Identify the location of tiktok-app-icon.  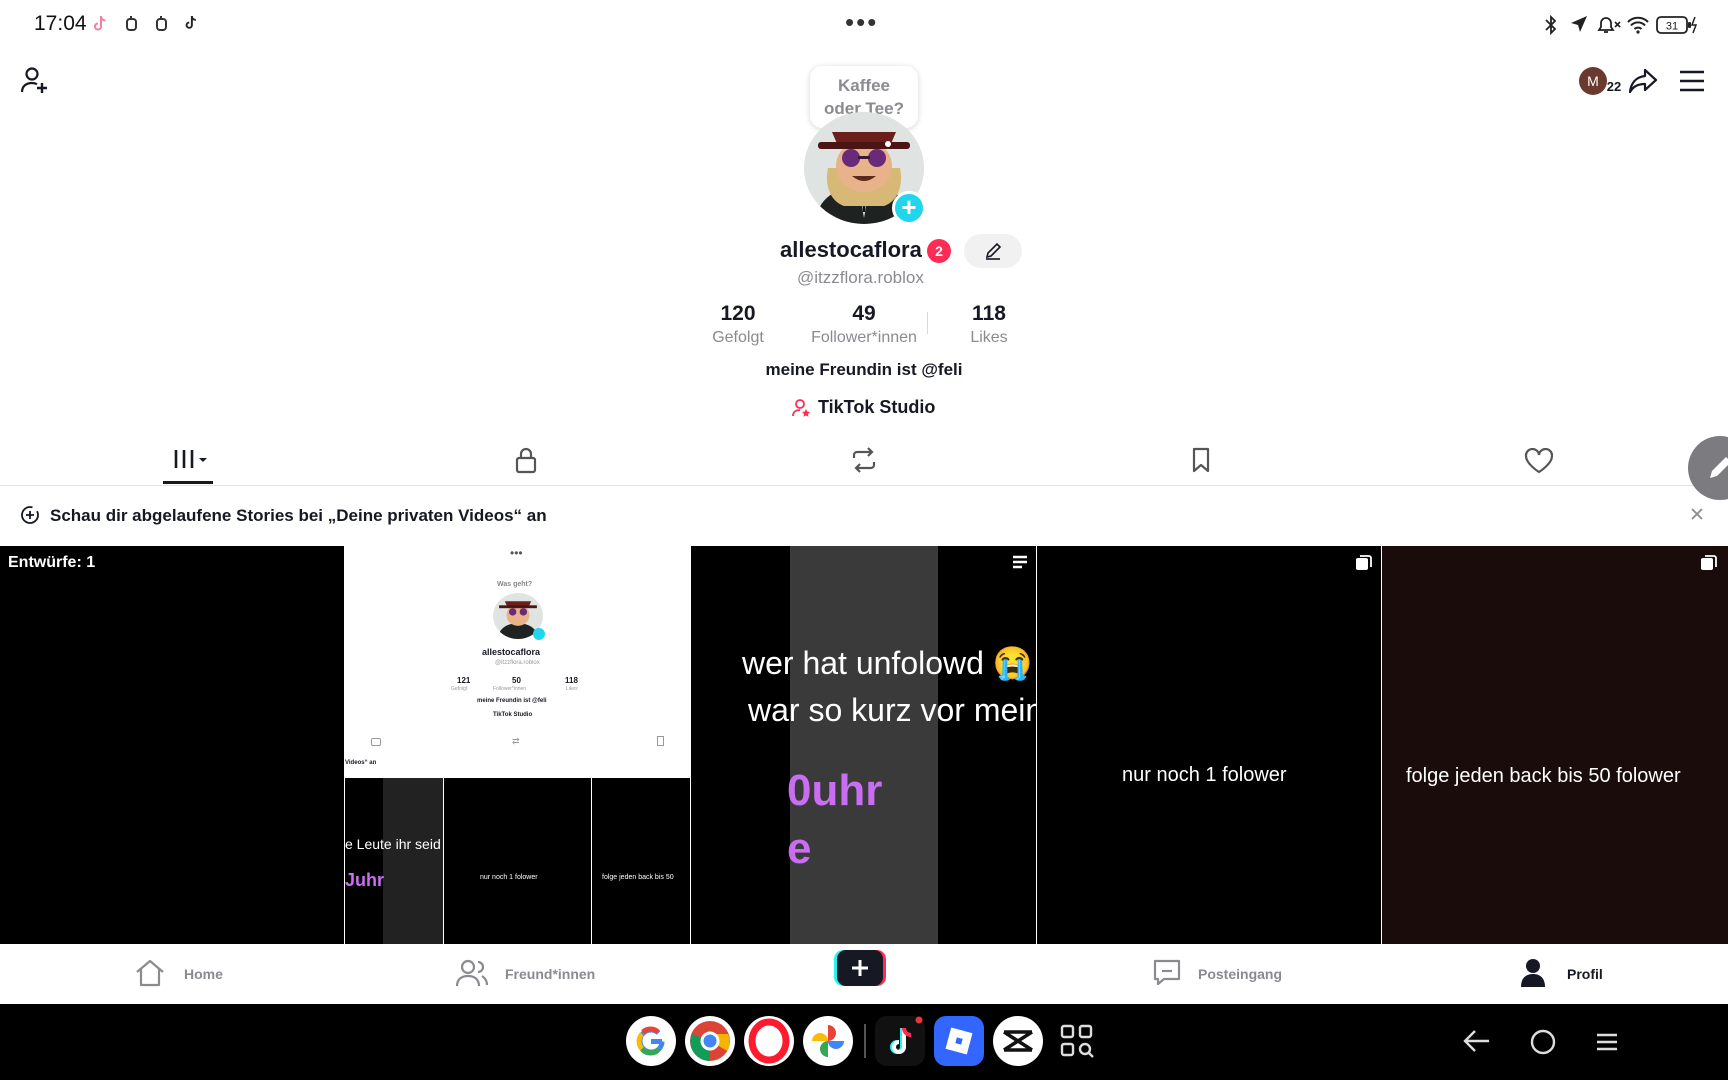
(900, 1041).